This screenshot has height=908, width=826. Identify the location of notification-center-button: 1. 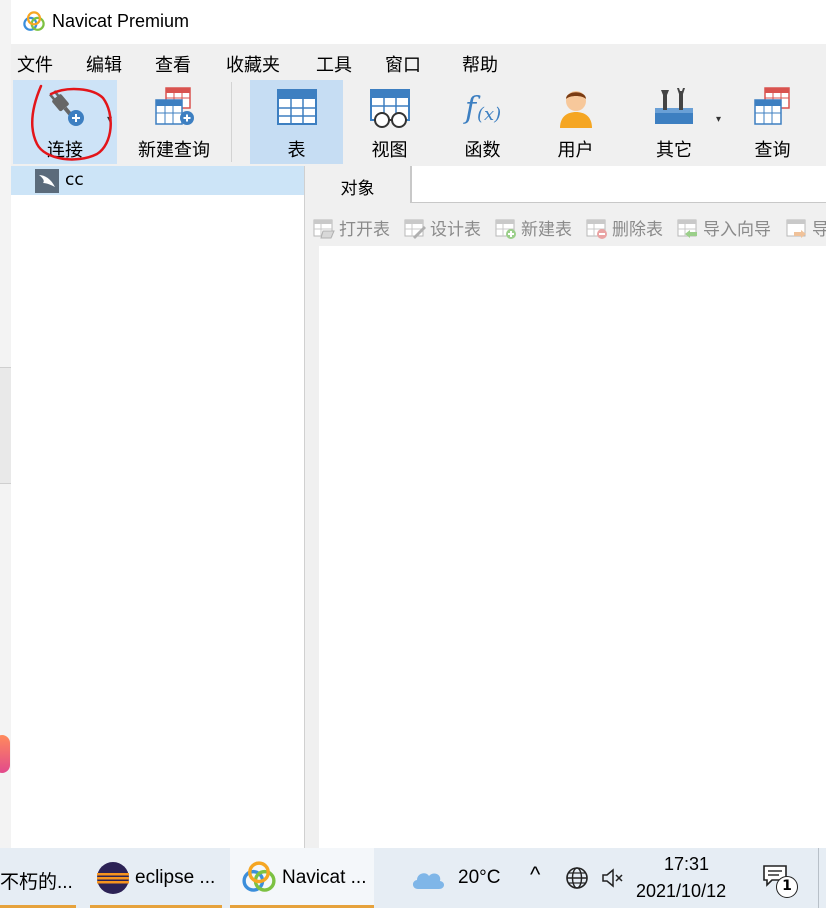
(780, 881).